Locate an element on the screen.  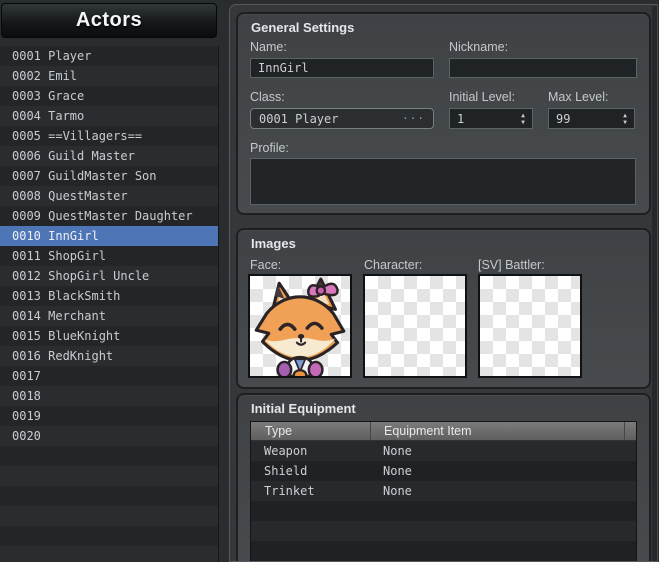
right-pane-scrollbar is located at coordinates (654, 283).